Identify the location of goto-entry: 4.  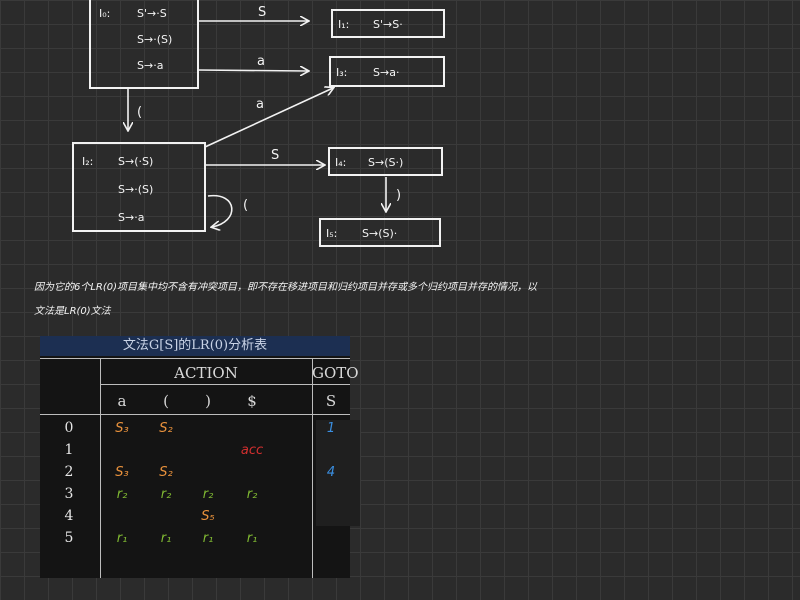
(331, 472).